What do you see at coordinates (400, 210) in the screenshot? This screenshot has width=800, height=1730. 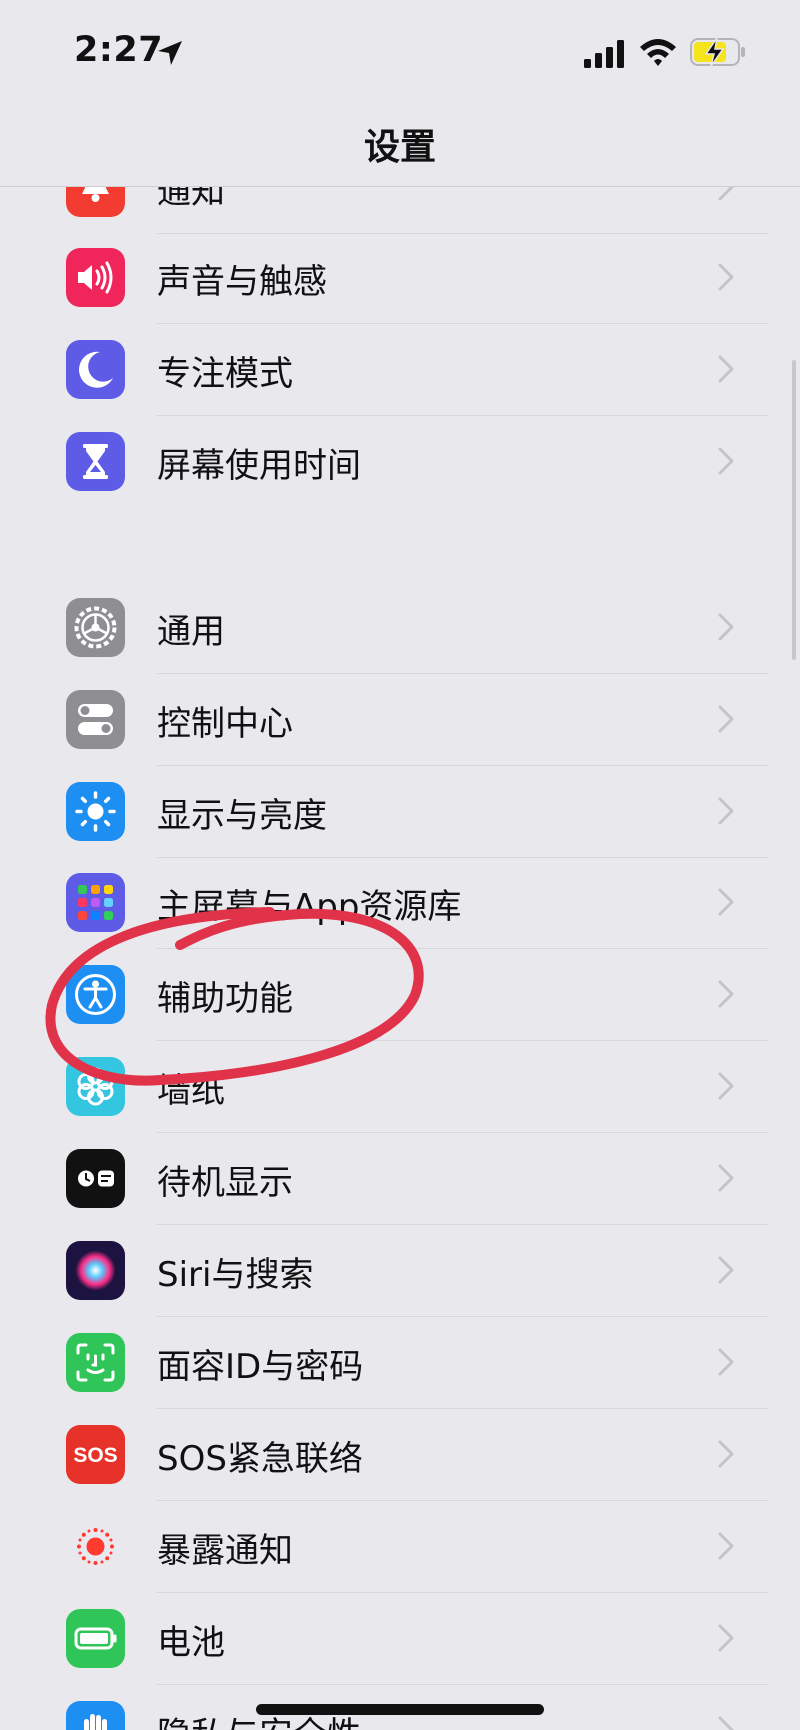 I see `settings-item-notifications: 通知` at bounding box center [400, 210].